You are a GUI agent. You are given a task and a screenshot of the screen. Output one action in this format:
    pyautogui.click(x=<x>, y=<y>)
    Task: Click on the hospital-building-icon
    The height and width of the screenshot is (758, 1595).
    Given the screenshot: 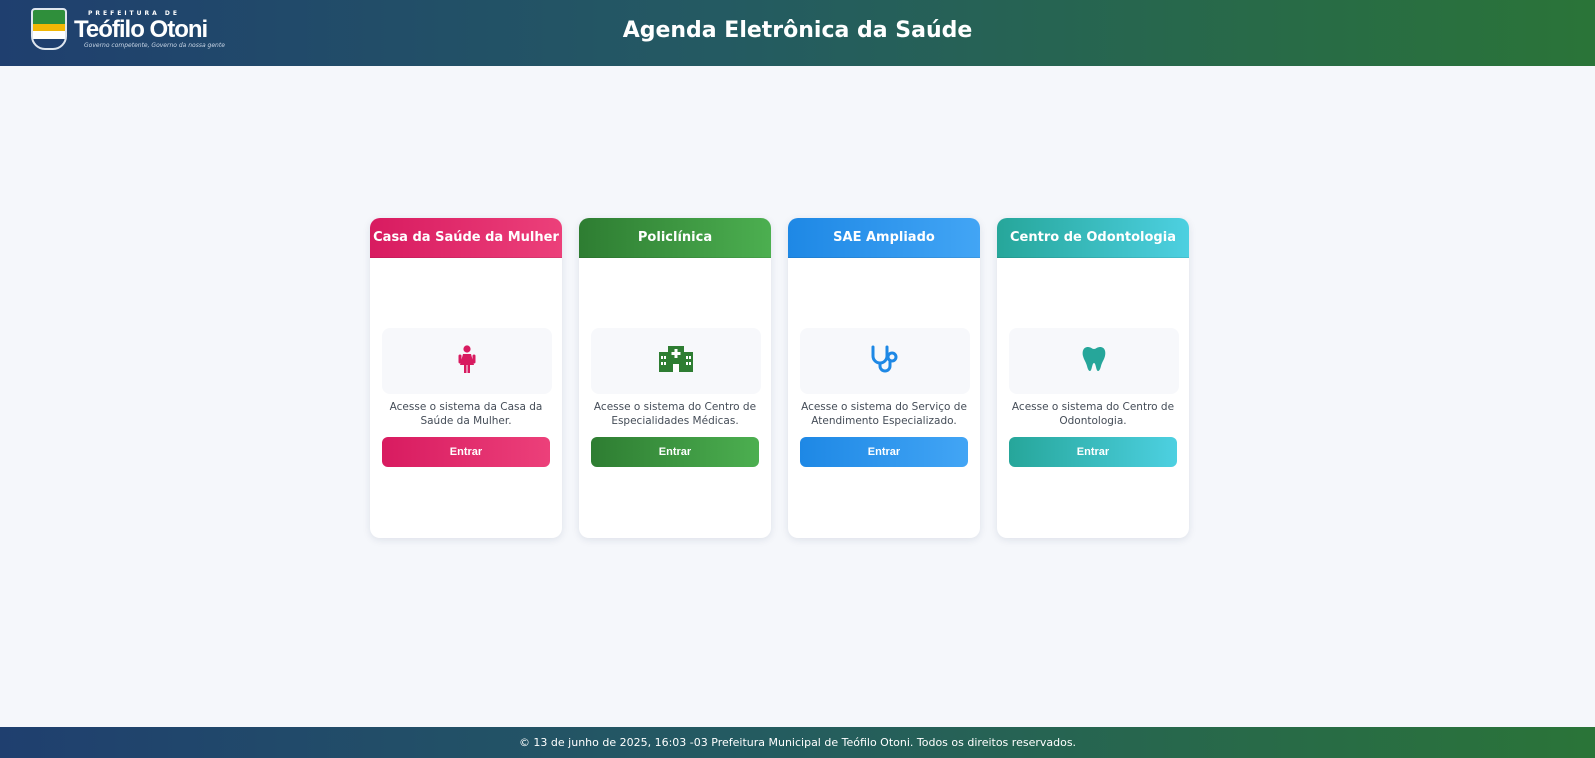 What is the action you would take?
    pyautogui.click(x=676, y=361)
    